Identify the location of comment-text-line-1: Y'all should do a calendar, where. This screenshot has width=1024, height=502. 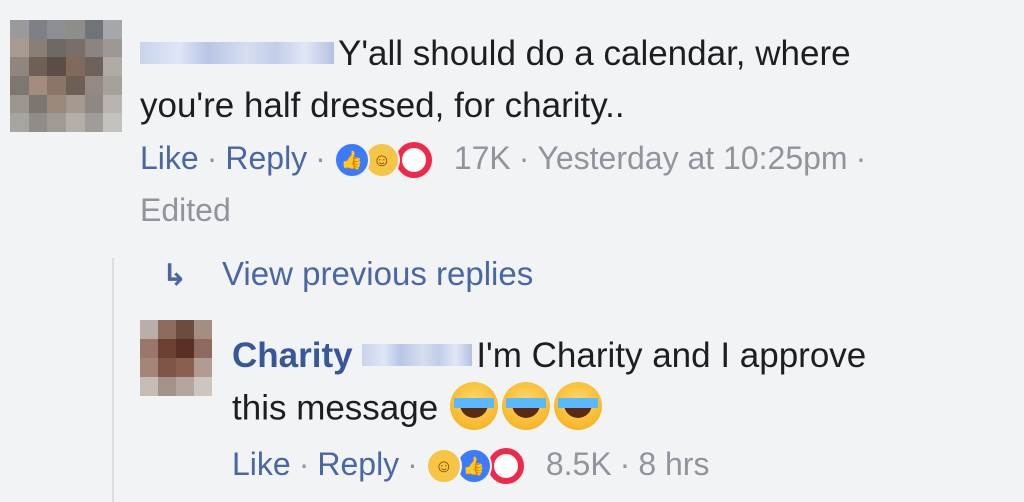
(594, 53).